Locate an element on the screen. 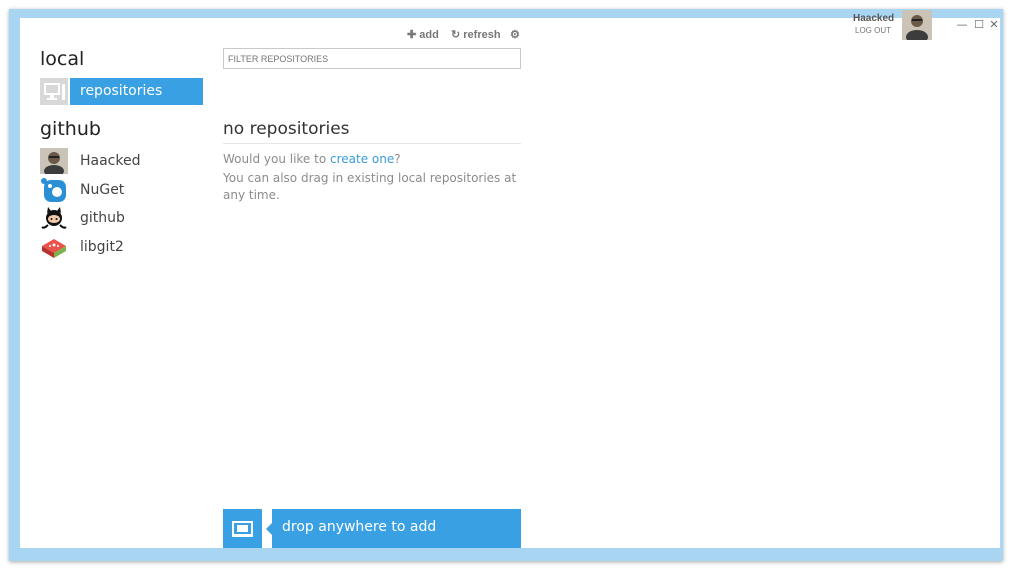  sidebar-item-github: github is located at coordinates (121, 218).